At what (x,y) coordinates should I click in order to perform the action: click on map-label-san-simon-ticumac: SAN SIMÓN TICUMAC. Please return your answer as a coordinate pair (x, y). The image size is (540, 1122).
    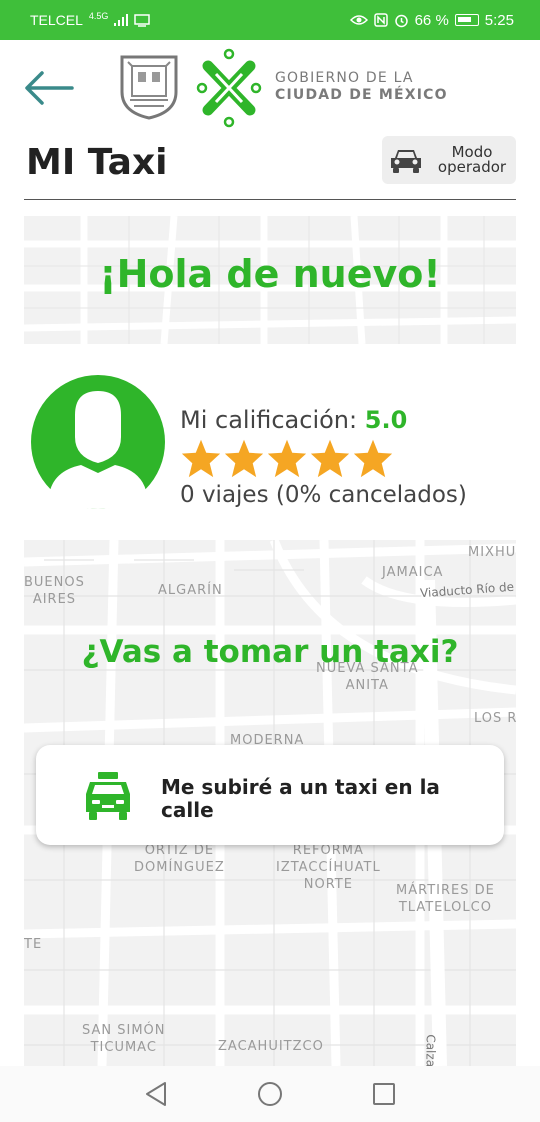
    Looking at the image, I should click on (124, 1039).